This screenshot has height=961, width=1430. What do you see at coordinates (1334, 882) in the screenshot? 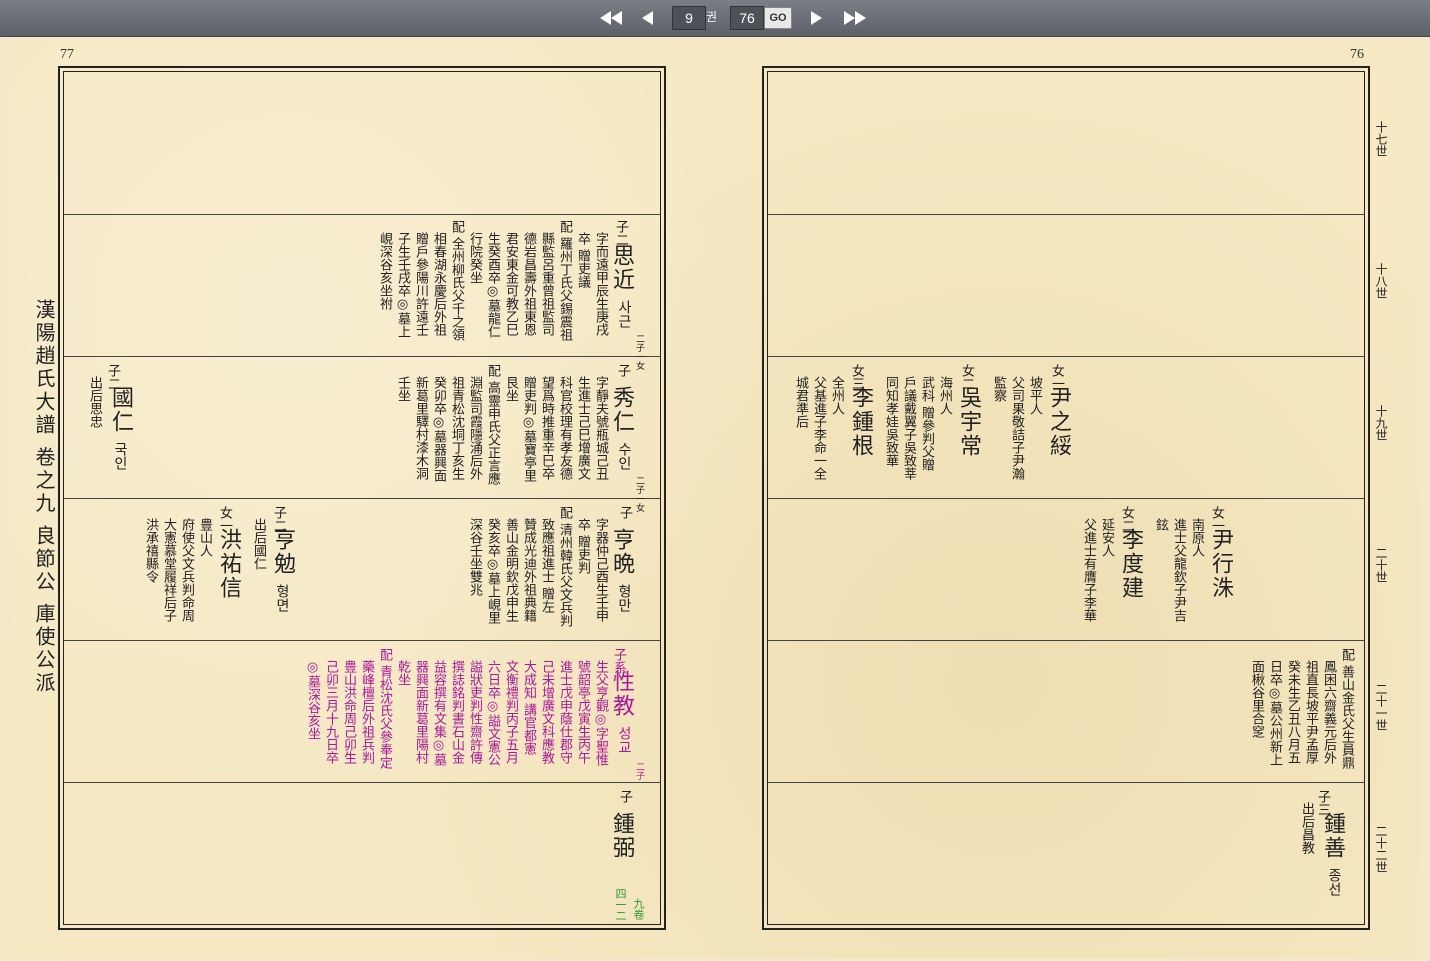
I see `entry-korean-name: 종선` at bounding box center [1334, 882].